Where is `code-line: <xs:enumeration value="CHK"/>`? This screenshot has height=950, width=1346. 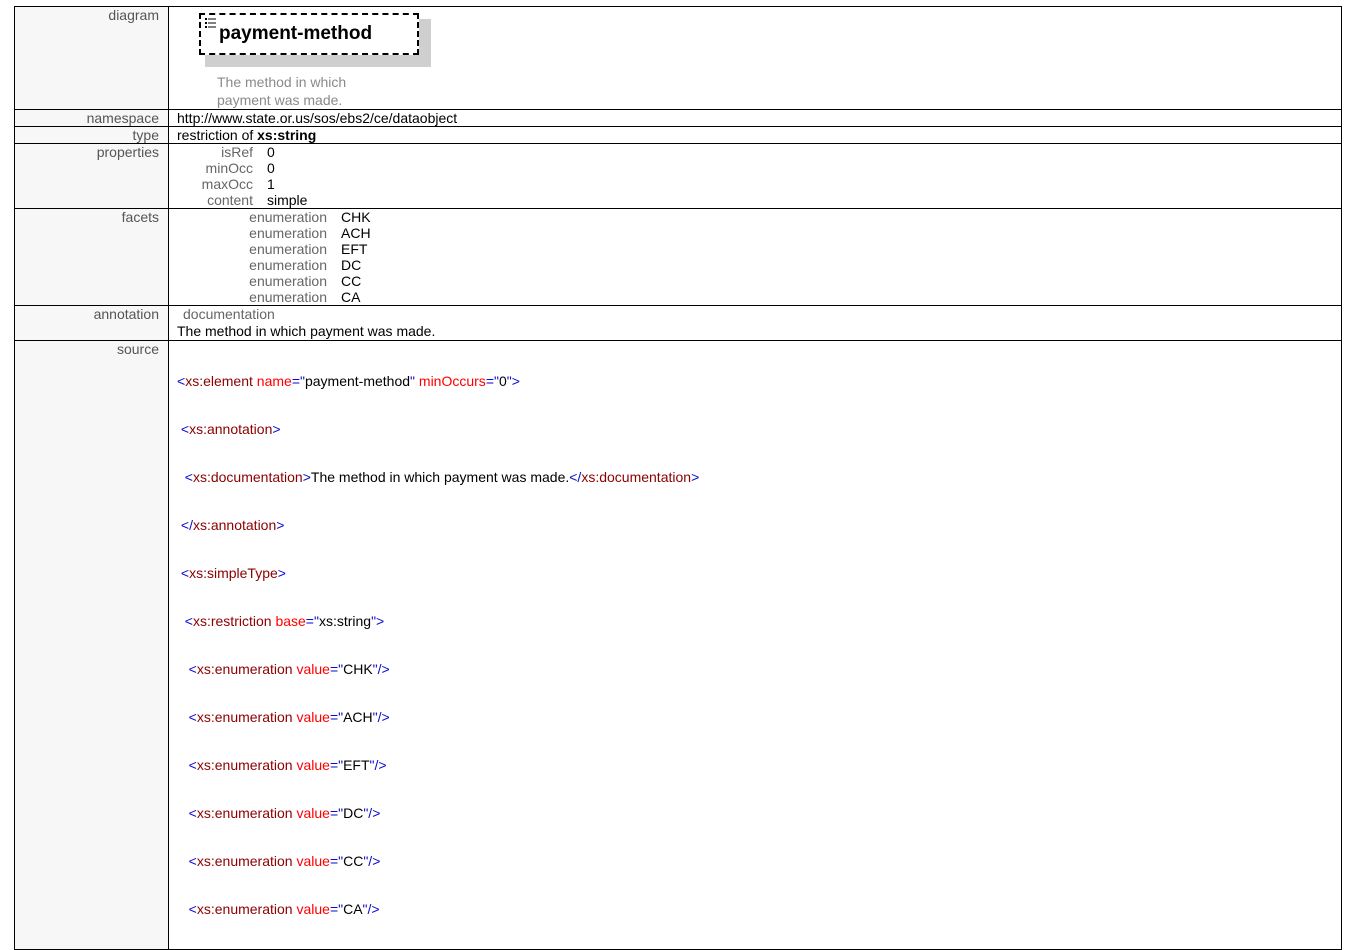 code-line: <xs:enumeration value="CHK"/> is located at coordinates (759, 669).